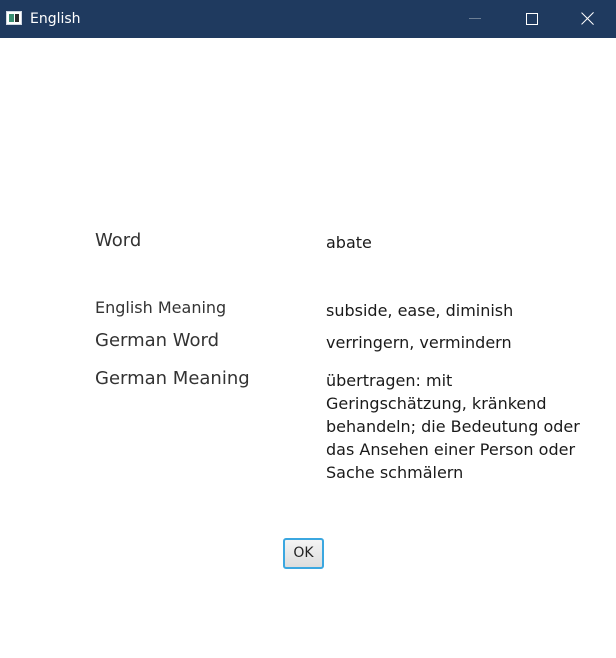 This screenshot has height=658, width=616. I want to click on close-button, so click(587, 19).